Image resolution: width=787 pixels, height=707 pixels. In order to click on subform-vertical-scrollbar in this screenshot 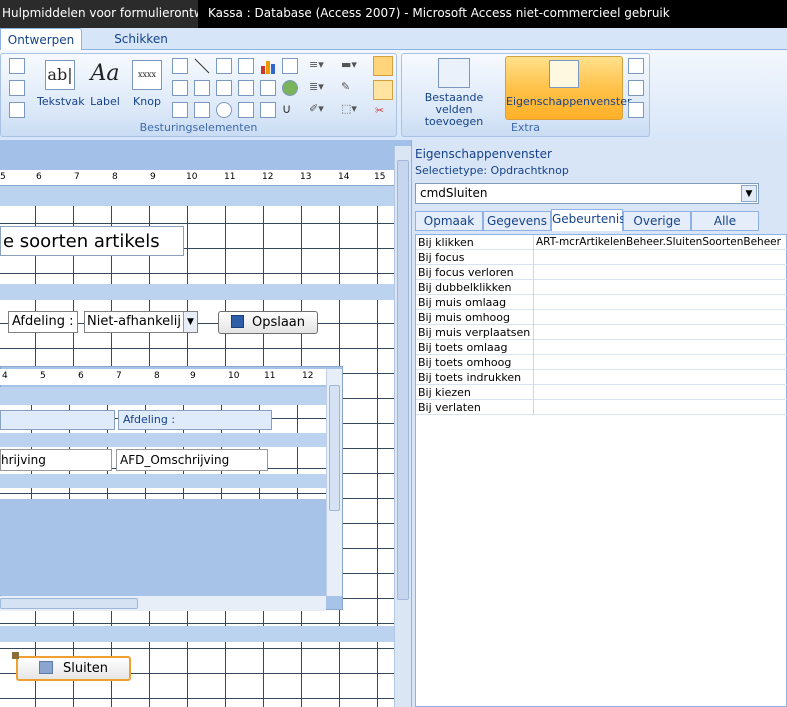, I will do `click(334, 482)`.